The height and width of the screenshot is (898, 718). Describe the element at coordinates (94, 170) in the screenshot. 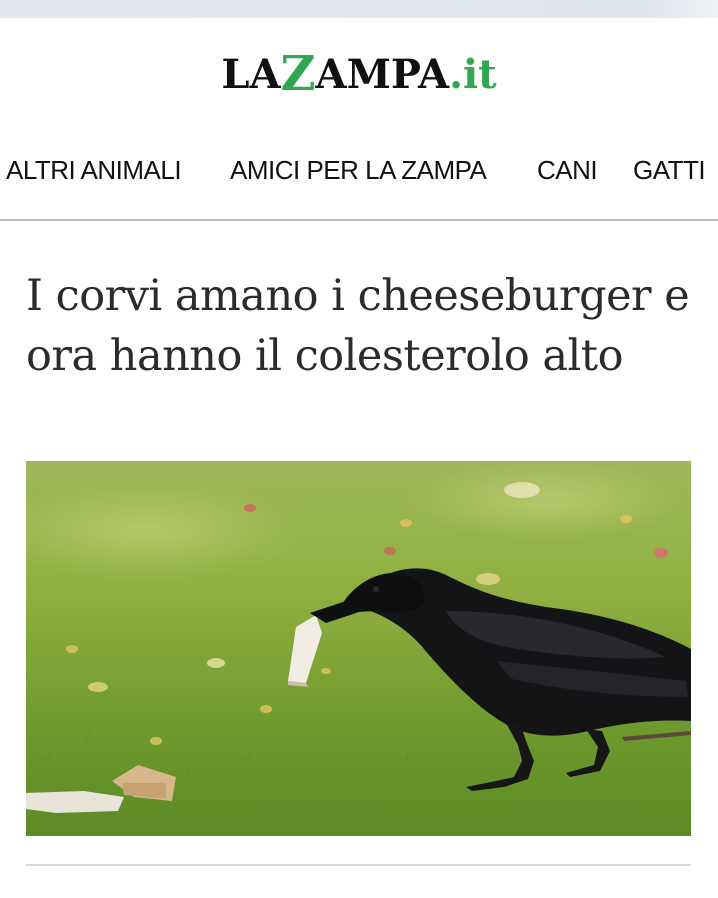

I see `nav-item-altri-animali: ALTRI ANIMALI` at that location.